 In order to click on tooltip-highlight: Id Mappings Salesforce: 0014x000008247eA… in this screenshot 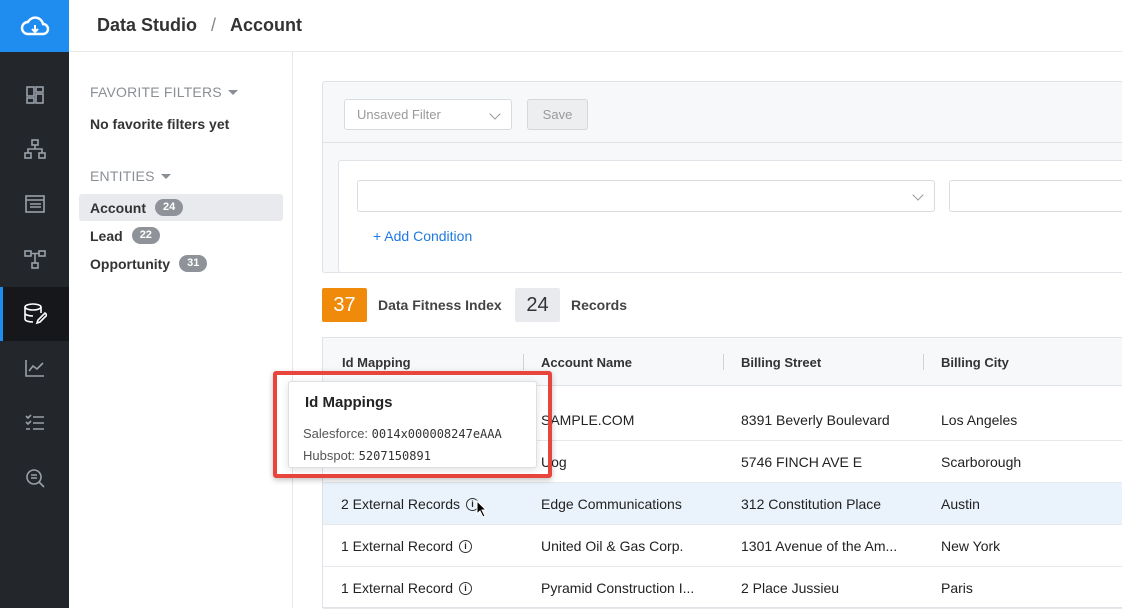, I will do `click(412, 424)`.